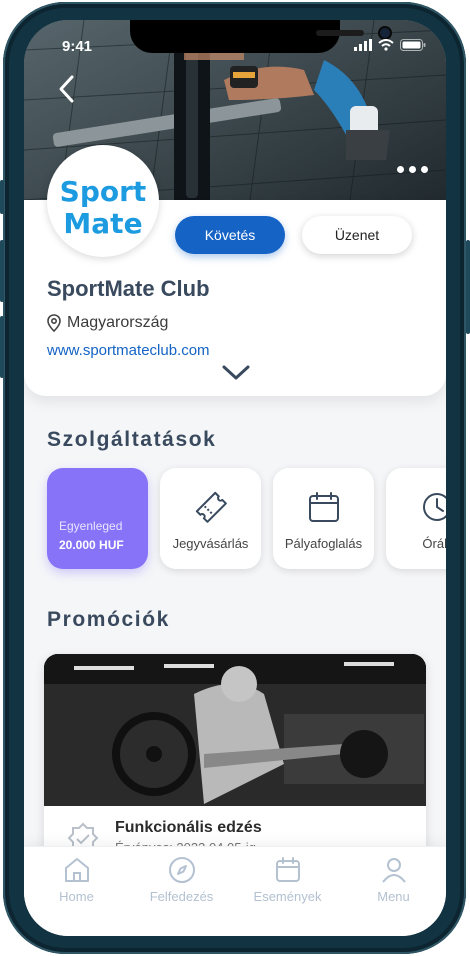 The image size is (470, 956). I want to click on back-button, so click(67, 89).